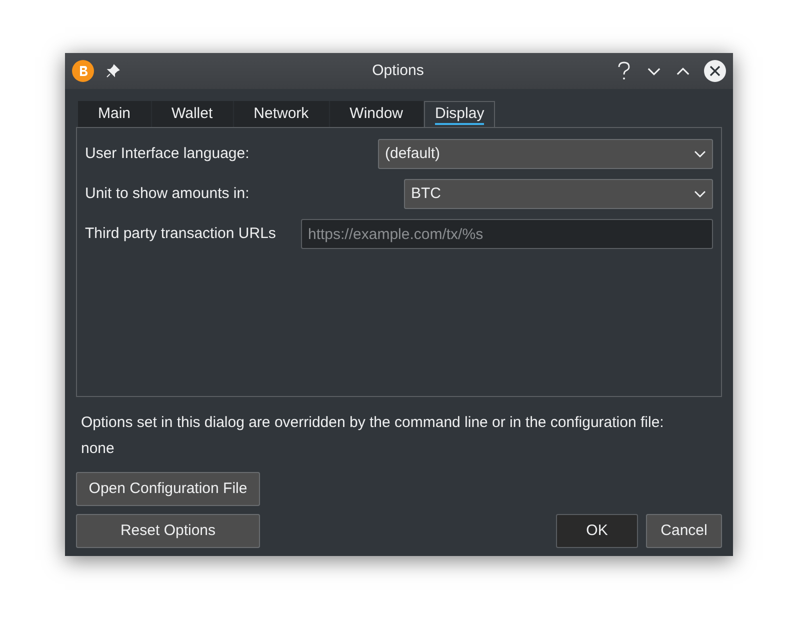 This screenshot has height=633, width=798. I want to click on setting-label: User Interface language:, so click(167, 154).